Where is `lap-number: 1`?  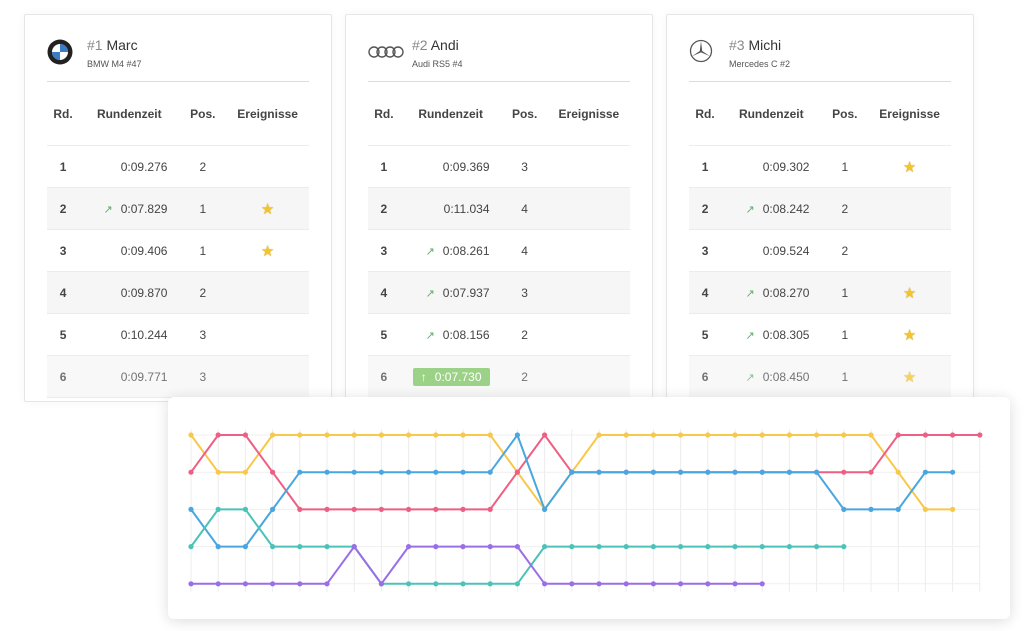 lap-number: 1 is located at coordinates (63, 166).